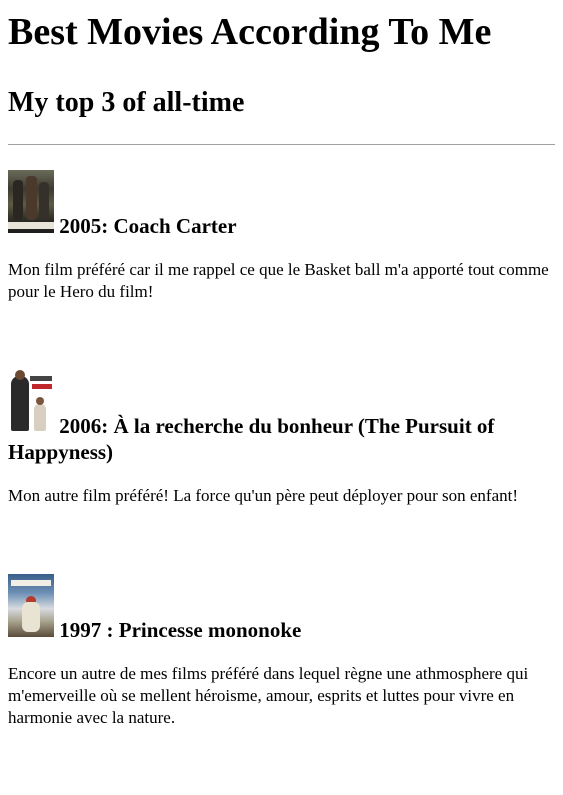 The height and width of the screenshot is (795, 563). What do you see at coordinates (31, 401) in the screenshot?
I see `pursuit-of-happyness-poster` at bounding box center [31, 401].